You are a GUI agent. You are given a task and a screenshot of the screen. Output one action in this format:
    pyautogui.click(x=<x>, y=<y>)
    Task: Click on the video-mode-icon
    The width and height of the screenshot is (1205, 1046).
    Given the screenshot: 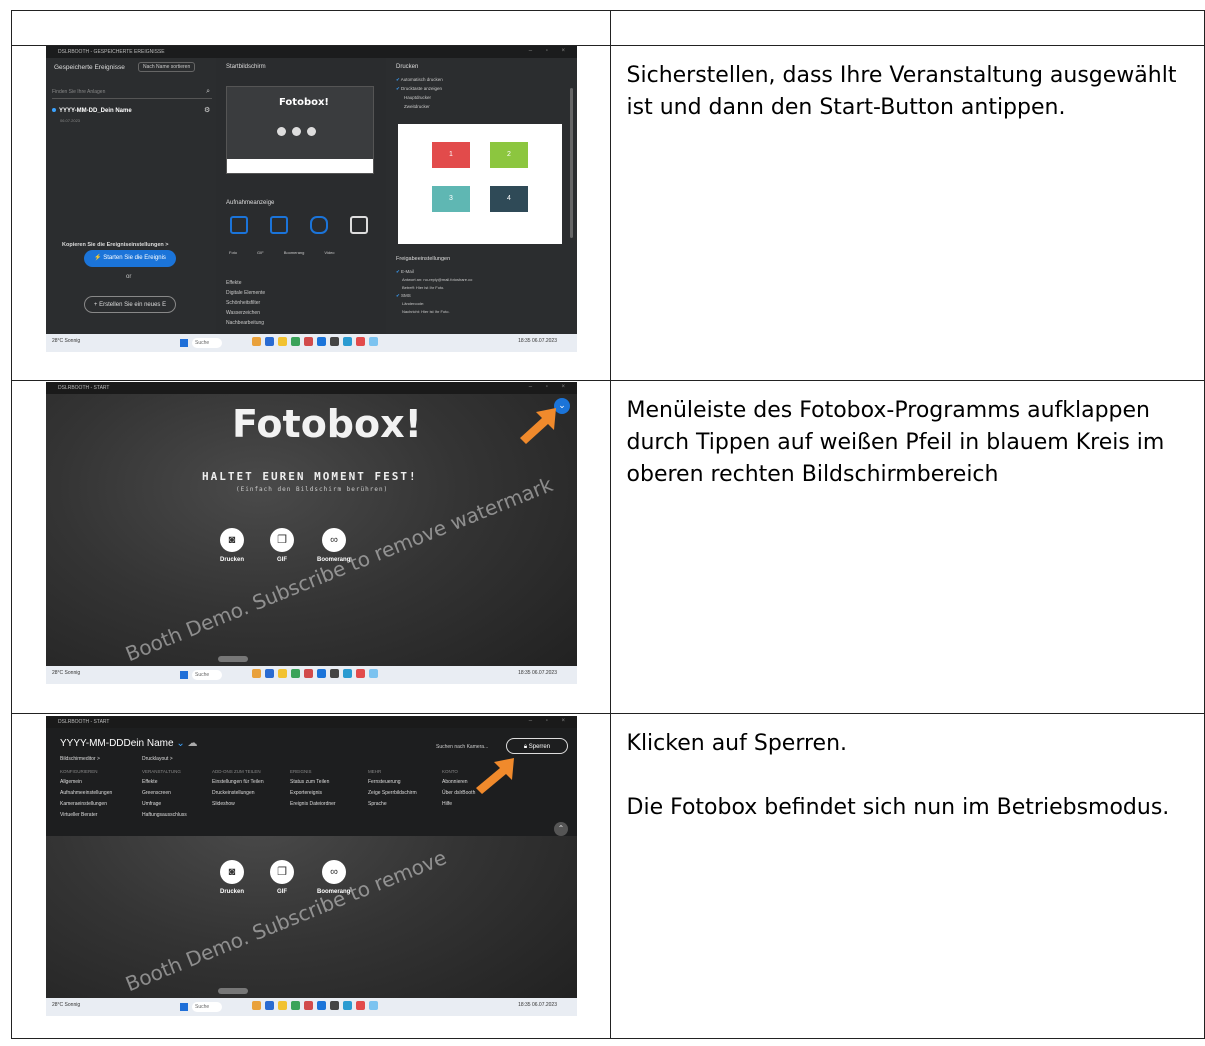 What is the action you would take?
    pyautogui.click(x=359, y=225)
    